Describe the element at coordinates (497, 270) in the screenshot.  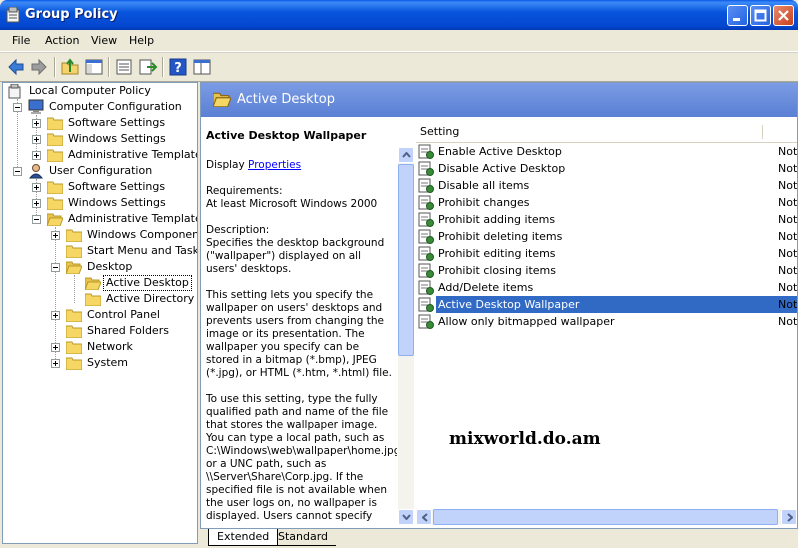
I see `setting-name: Prohibit closing items` at that location.